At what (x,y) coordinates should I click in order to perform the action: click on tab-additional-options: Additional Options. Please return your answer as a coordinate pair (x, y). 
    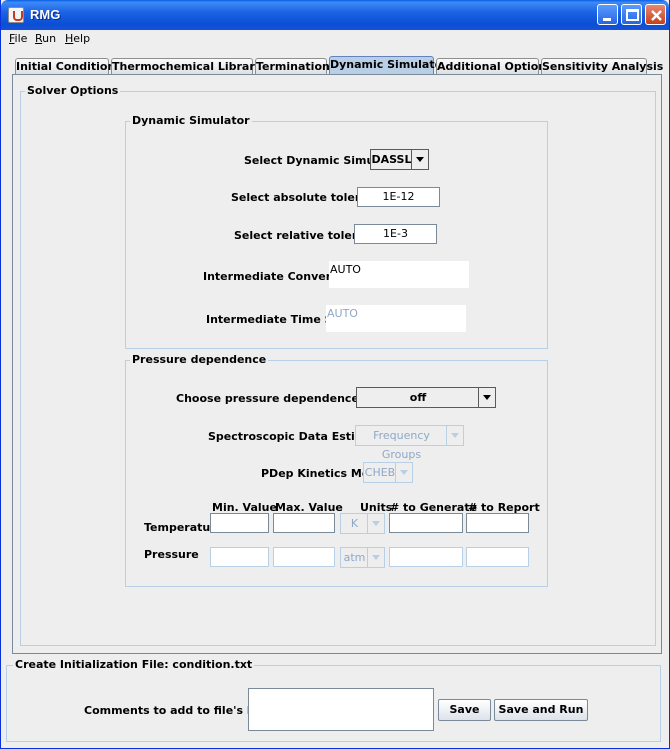
    Looking at the image, I should click on (494, 66).